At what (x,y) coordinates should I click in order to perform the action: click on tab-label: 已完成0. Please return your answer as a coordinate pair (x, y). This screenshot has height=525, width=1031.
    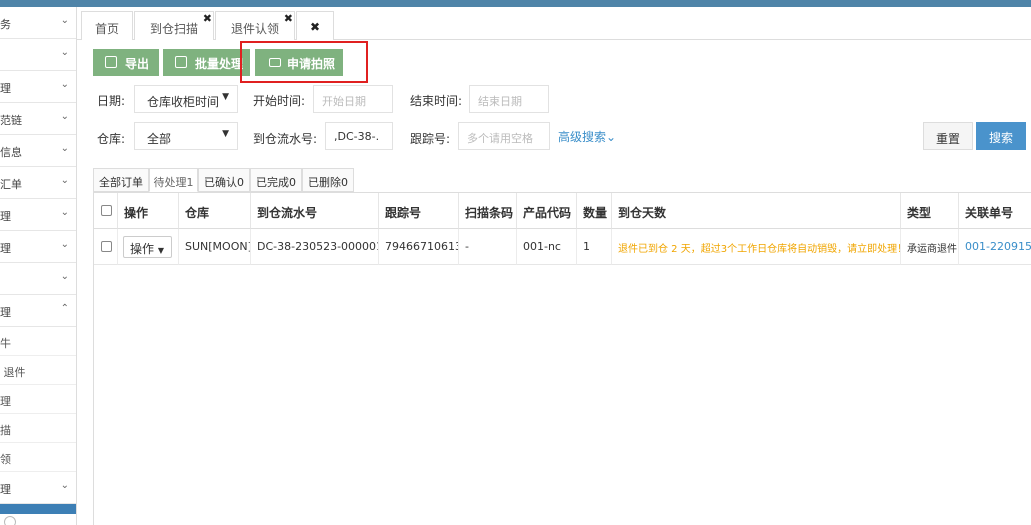
    Looking at the image, I should click on (276, 182).